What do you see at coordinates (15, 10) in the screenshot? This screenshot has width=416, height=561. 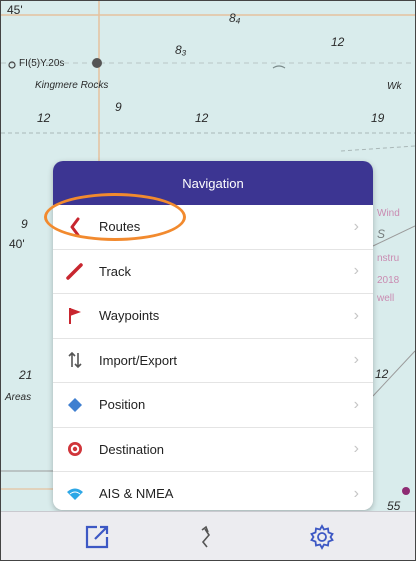 I see `latitude-label: 45'` at bounding box center [15, 10].